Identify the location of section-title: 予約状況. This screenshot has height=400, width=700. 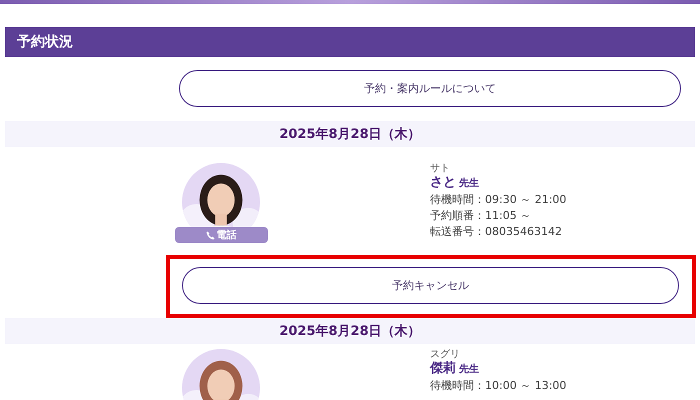
(45, 42).